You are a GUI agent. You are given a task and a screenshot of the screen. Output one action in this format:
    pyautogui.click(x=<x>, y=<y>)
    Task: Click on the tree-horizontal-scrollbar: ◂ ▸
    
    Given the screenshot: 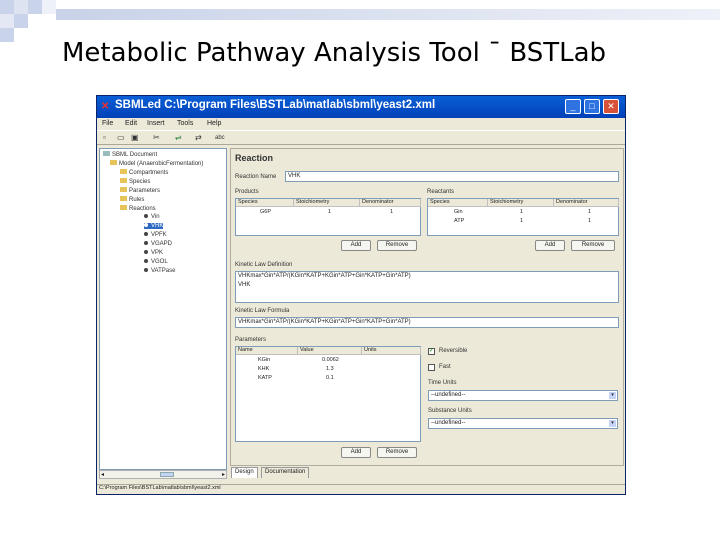 What is the action you would take?
    pyautogui.click(x=163, y=474)
    